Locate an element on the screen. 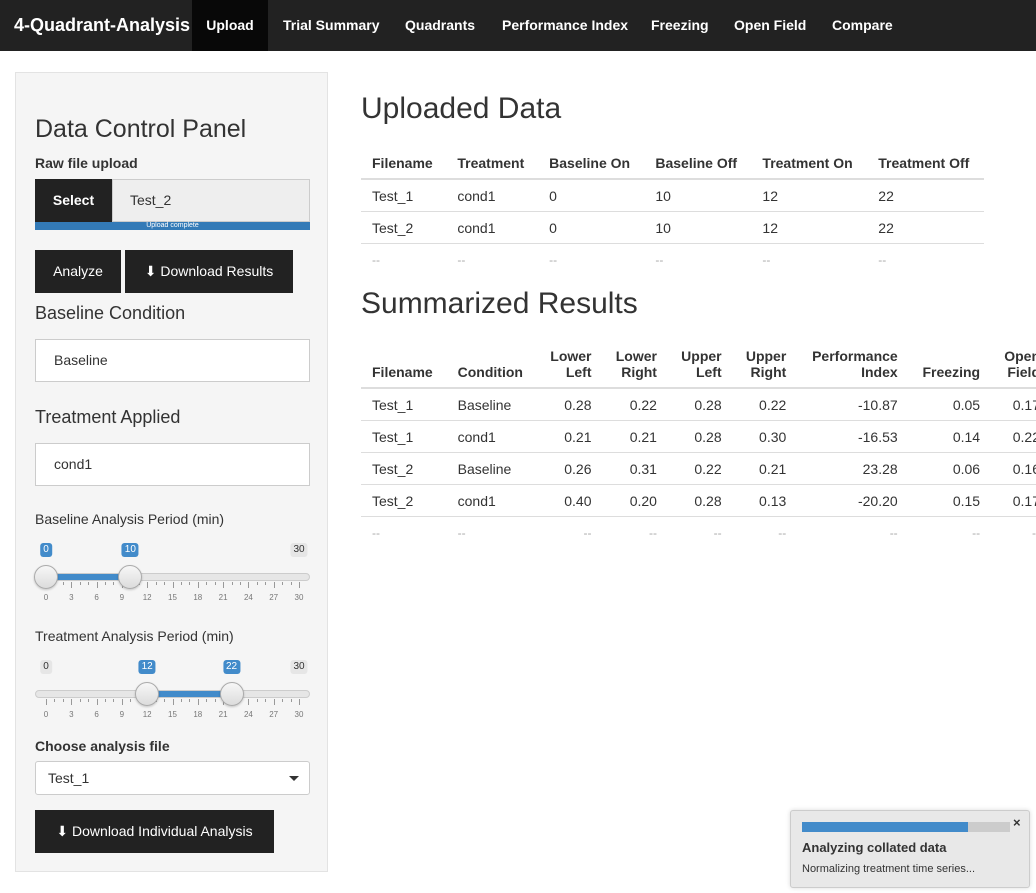 This screenshot has height=893, width=1036. tab-performance-index: Performance Index is located at coordinates (565, 25).